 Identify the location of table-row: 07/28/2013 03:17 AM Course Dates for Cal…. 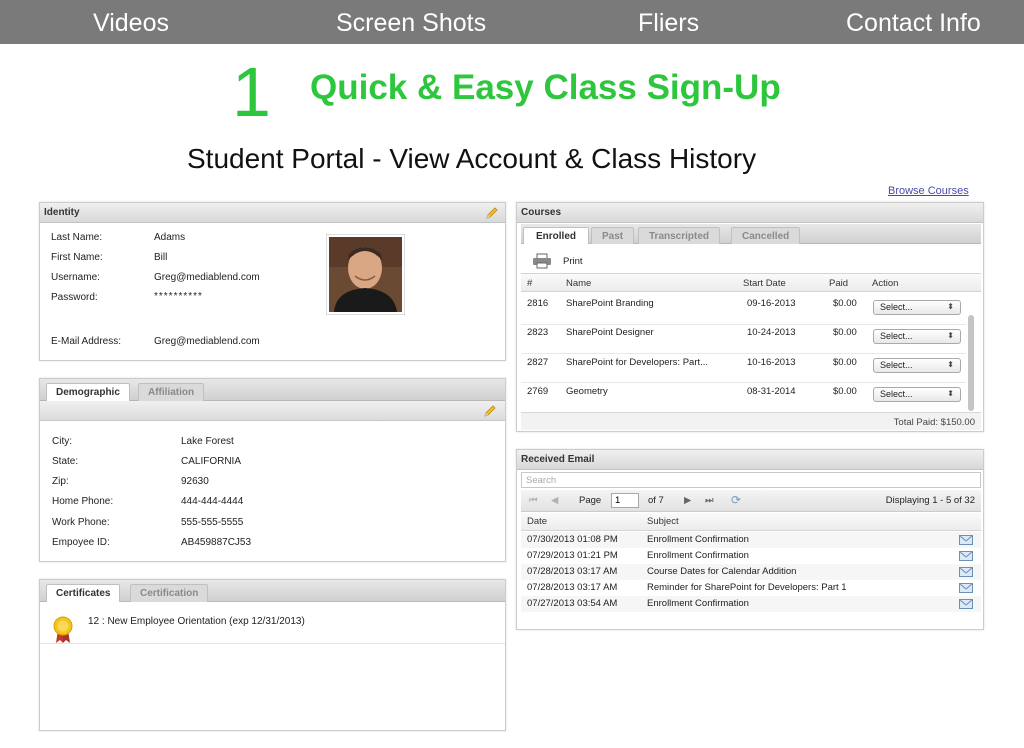
(751, 572).